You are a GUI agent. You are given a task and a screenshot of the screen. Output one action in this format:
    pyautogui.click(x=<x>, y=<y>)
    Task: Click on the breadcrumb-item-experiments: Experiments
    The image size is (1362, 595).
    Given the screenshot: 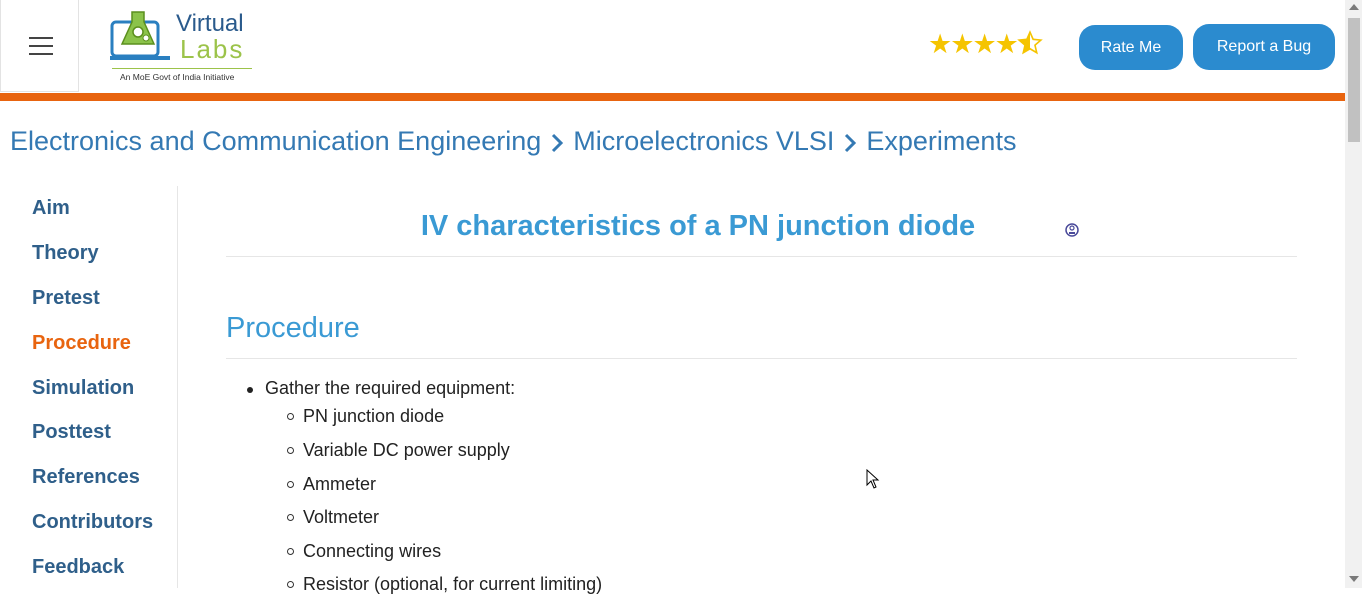 What is the action you would take?
    pyautogui.click(x=941, y=141)
    